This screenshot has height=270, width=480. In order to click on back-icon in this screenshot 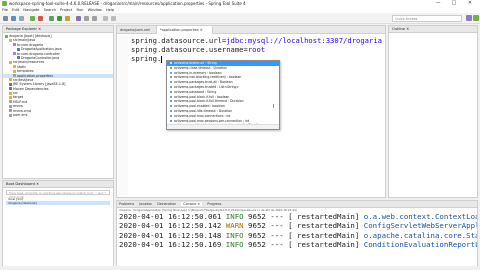, I will do `click(105, 18)`.